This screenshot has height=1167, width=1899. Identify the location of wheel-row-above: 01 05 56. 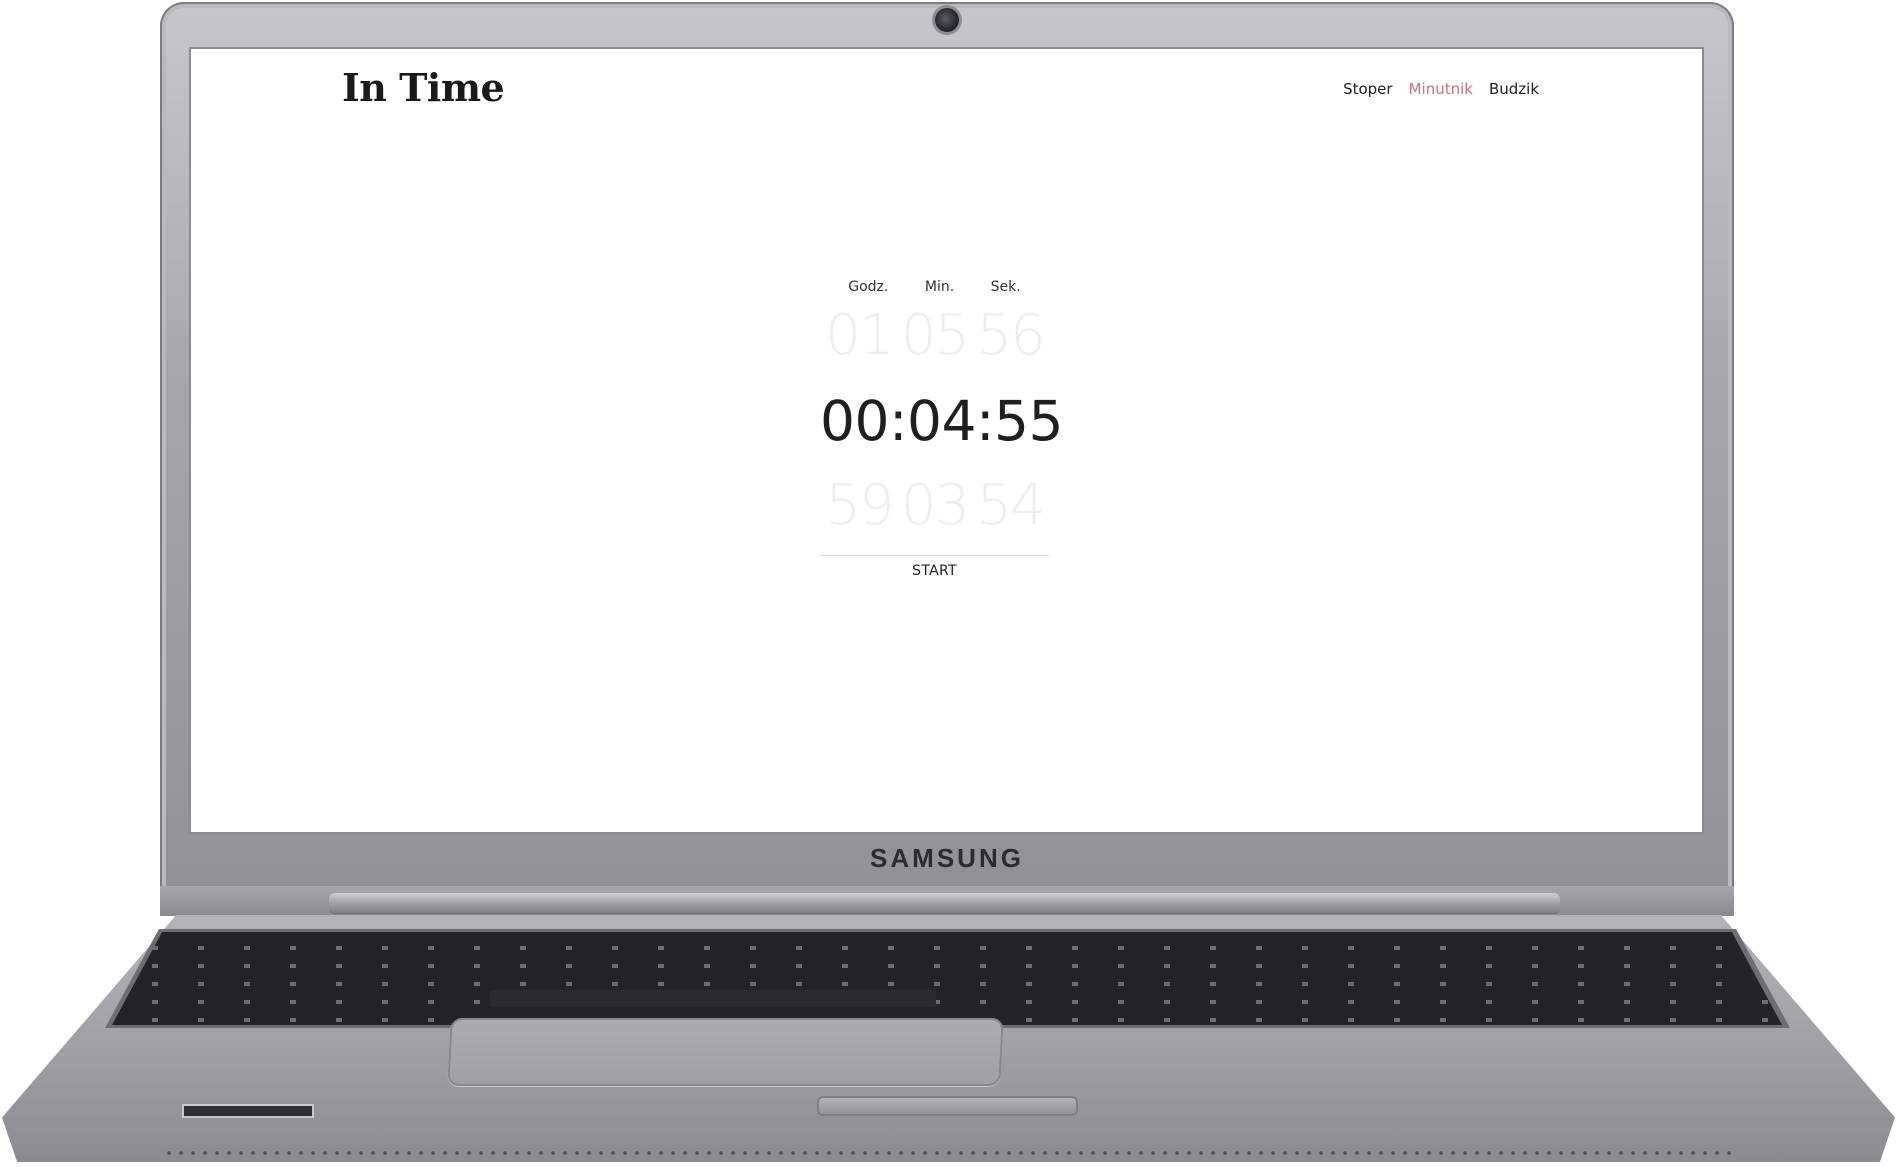
(934, 336).